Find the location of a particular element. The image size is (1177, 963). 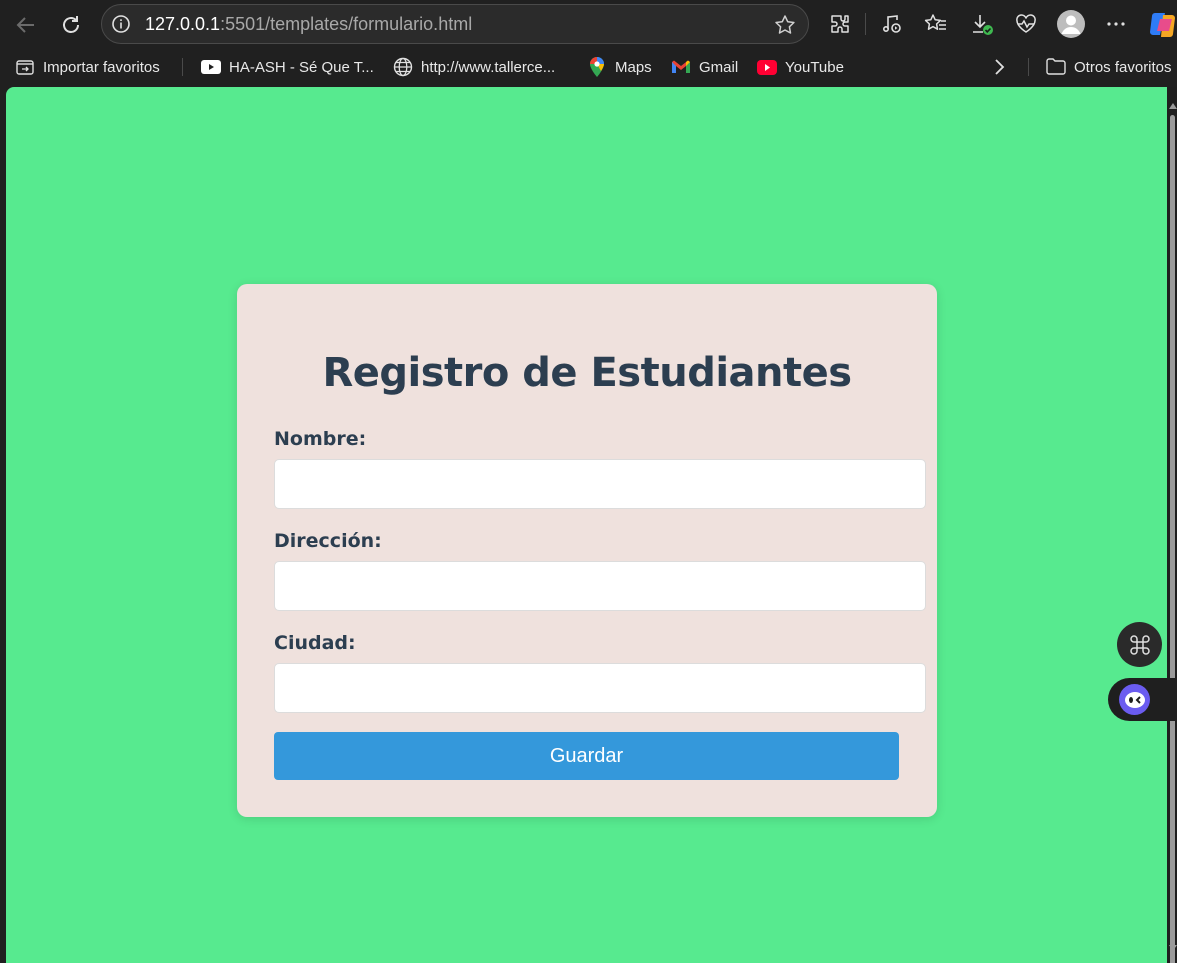

scroll-down-arrow-icon is located at coordinates (1173, 948).